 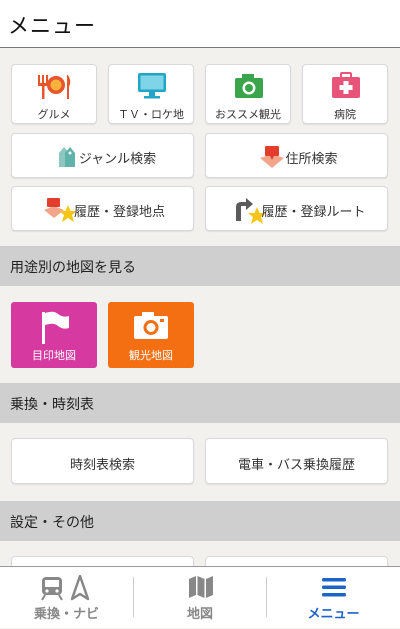 I want to click on tab-transit-navi: 乗換・ナビ, so click(x=66, y=598).